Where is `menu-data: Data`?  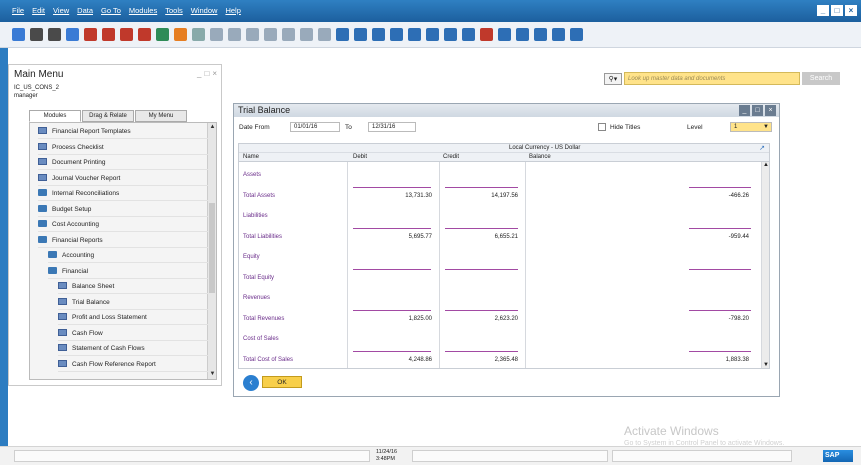 menu-data: Data is located at coordinates (85, 10).